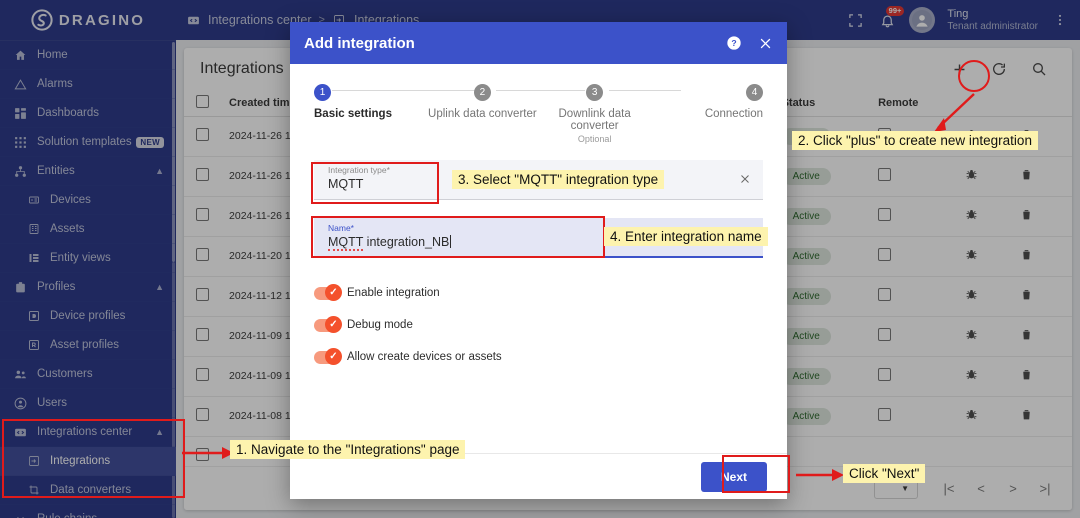  What do you see at coordinates (346, 243) in the screenshot?
I see `spellcheck-word: MQTT` at bounding box center [346, 243].